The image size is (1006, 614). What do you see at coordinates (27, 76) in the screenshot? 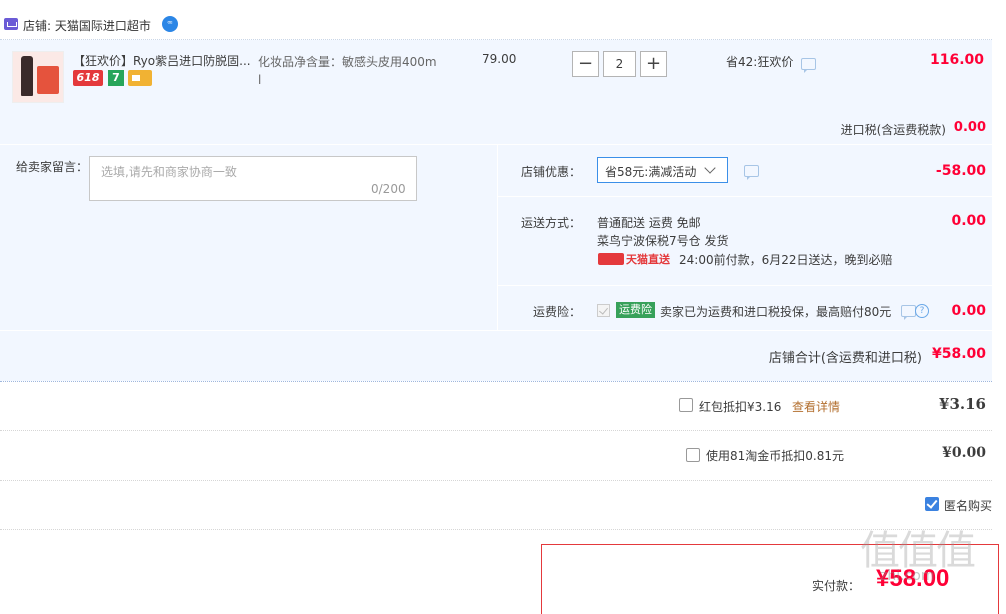
I see `bottle-image` at bounding box center [27, 76].